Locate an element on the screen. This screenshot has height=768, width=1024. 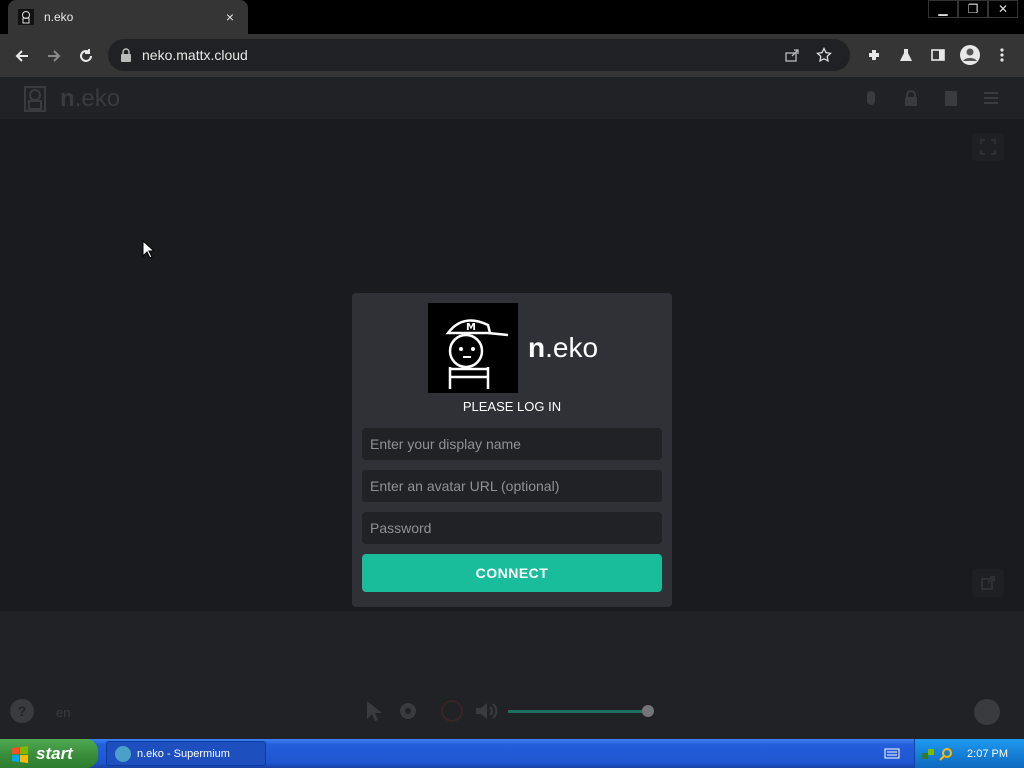
window-controls: ▁ ❐ ✕ is located at coordinates (973, 9).